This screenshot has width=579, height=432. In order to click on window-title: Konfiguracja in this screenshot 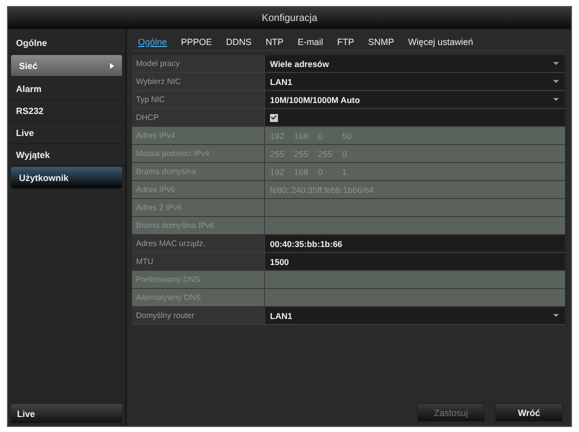, I will do `click(289, 18)`.